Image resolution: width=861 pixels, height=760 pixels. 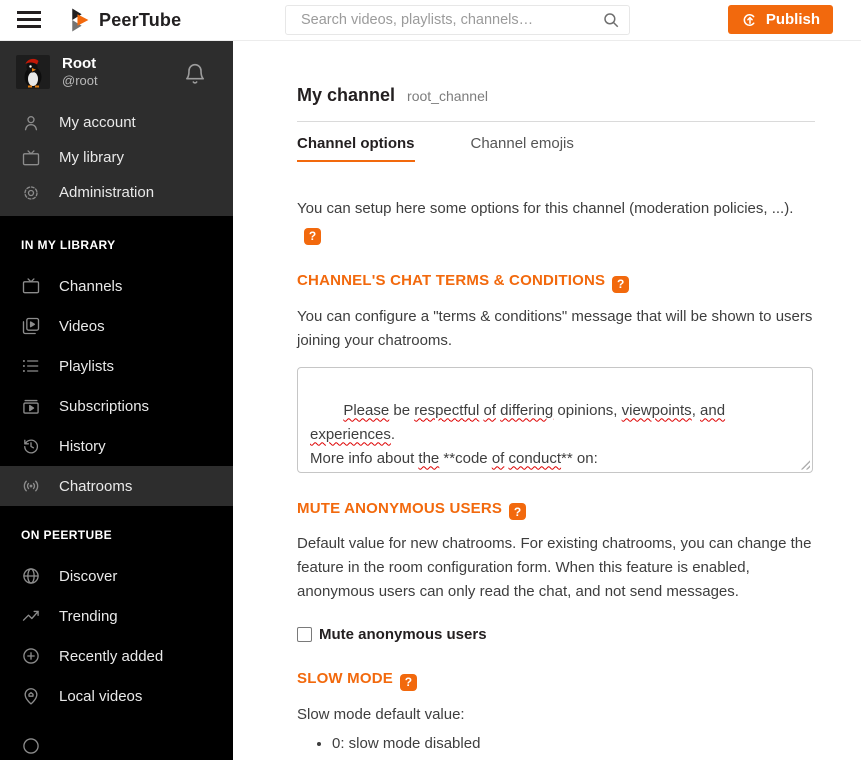 I want to click on sidebar-item-label: Subscriptions, so click(x=104, y=406).